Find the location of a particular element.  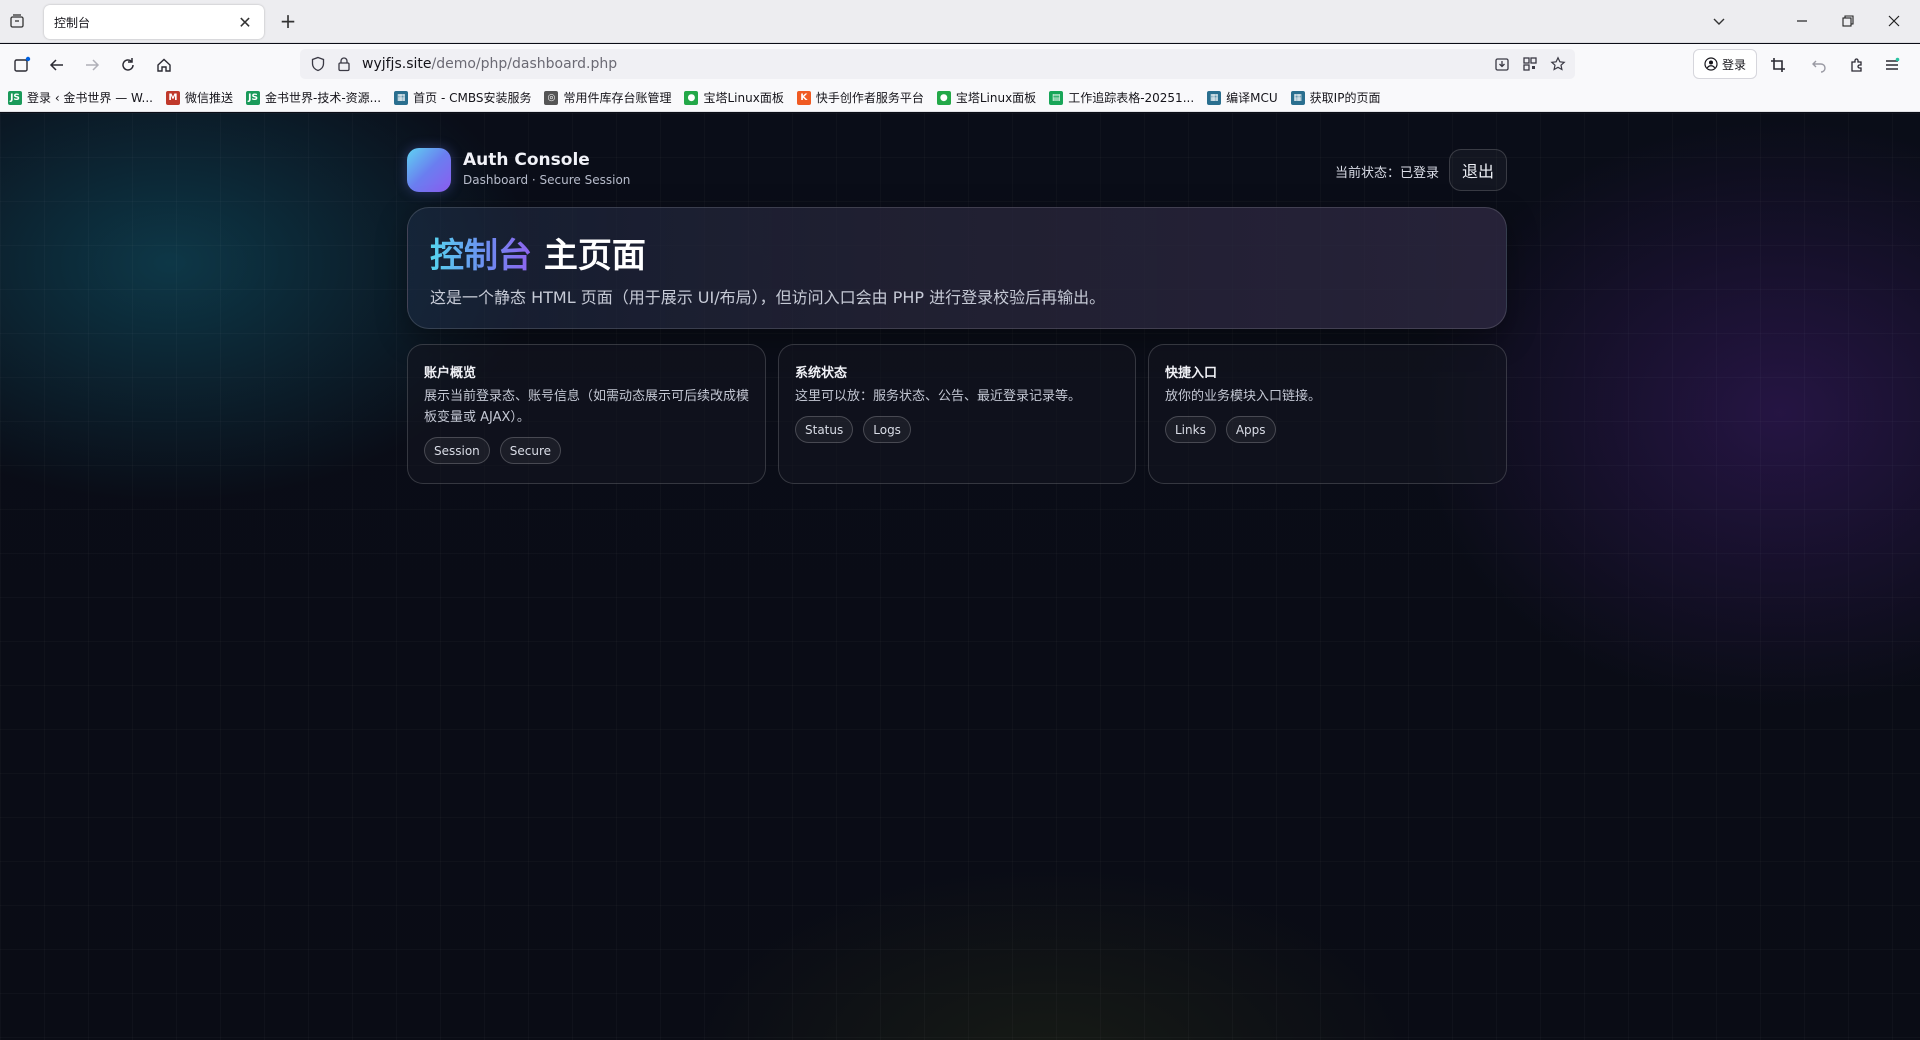

tag-links: Links is located at coordinates (1190, 429).